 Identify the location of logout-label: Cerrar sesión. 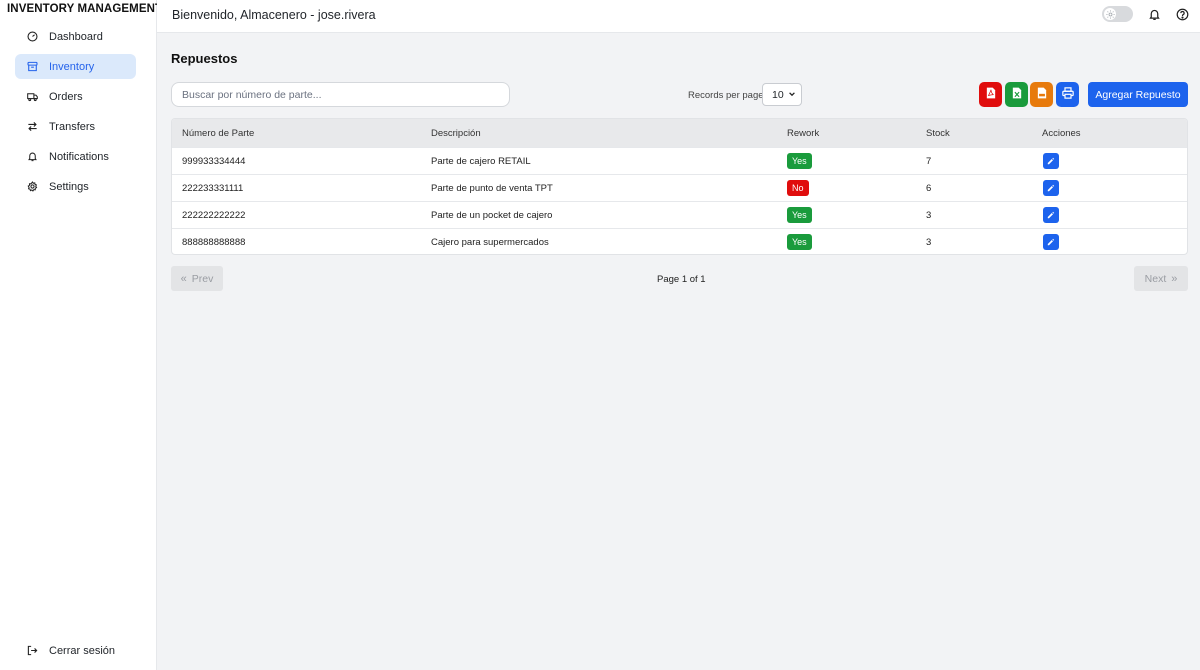
(82, 650).